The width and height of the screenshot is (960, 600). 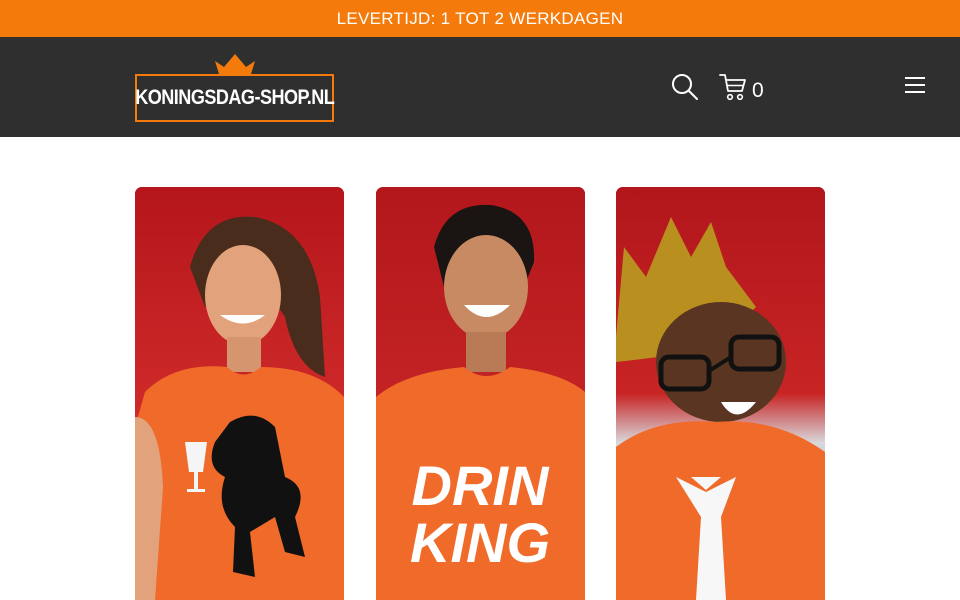 I want to click on cart-icon, so click(x=732, y=87).